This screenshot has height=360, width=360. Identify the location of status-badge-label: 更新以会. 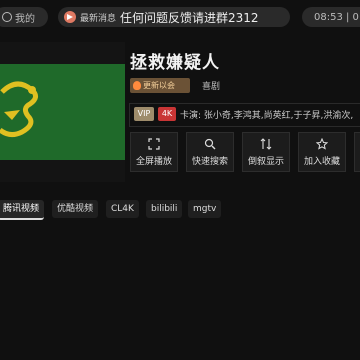
(159, 85).